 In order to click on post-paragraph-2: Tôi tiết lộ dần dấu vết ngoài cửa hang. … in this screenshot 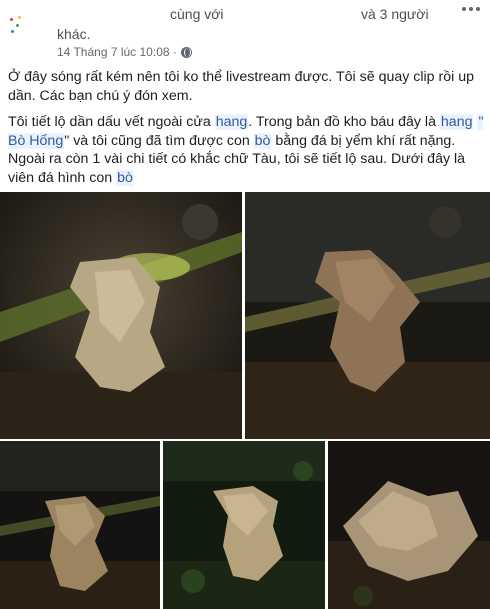, I will do `click(246, 150)`.